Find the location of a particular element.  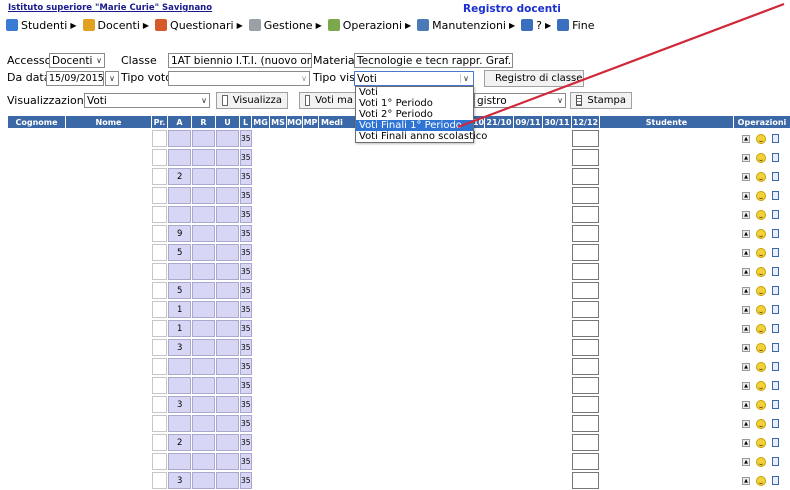

annotation-arrow is located at coordinates (621, 65).